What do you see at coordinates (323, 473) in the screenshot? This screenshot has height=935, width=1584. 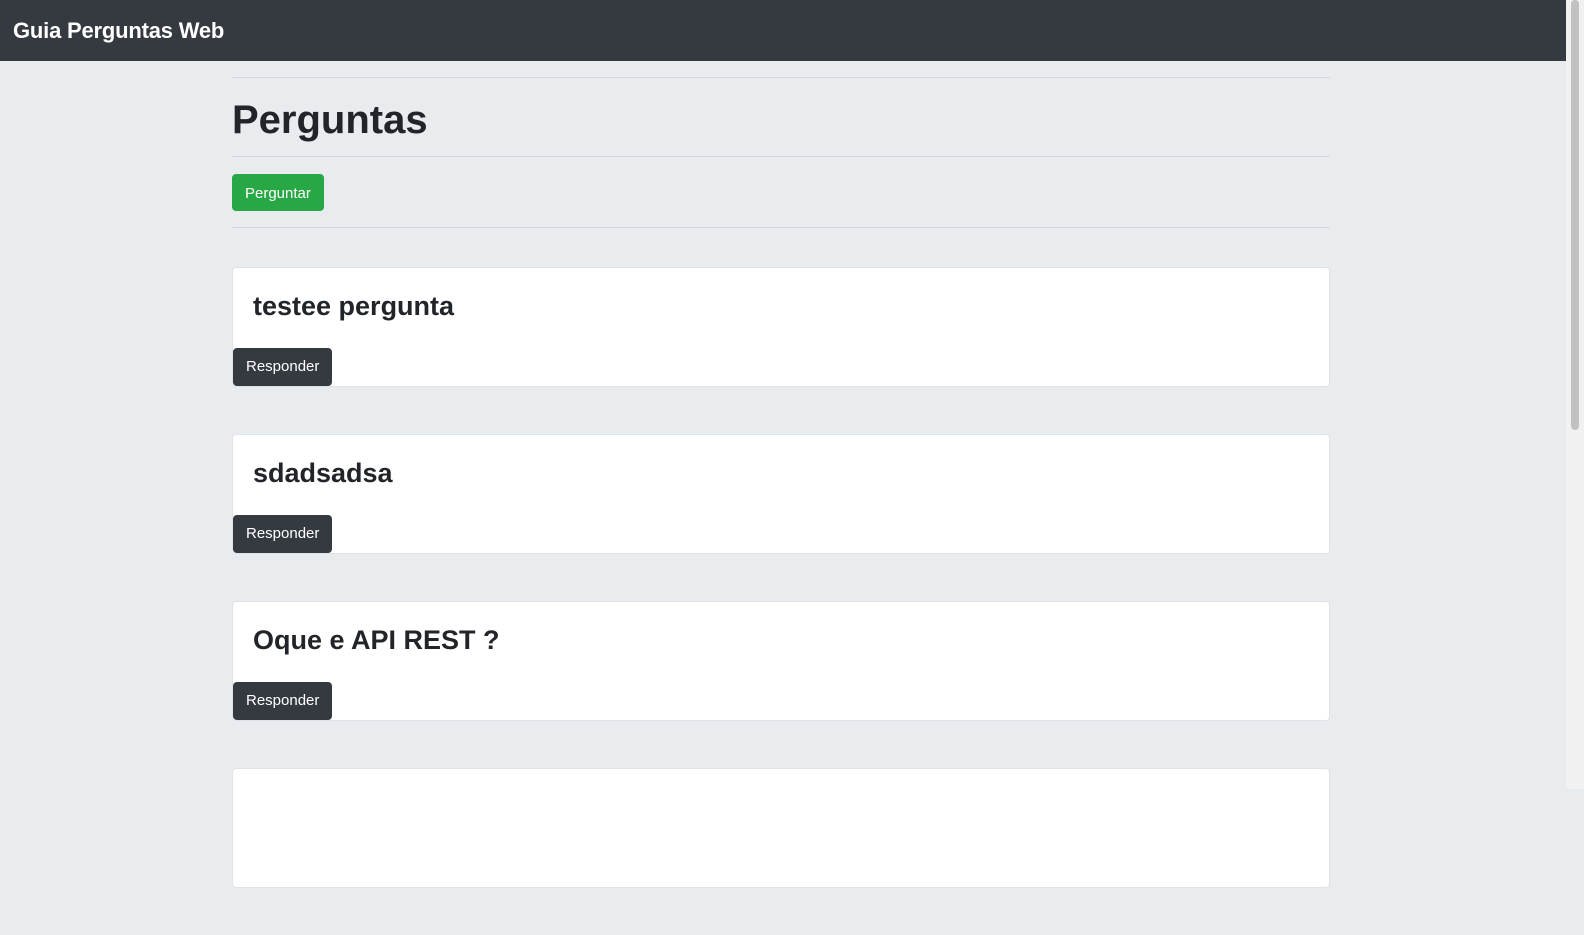 I see `question-title: sdadsadsa` at bounding box center [323, 473].